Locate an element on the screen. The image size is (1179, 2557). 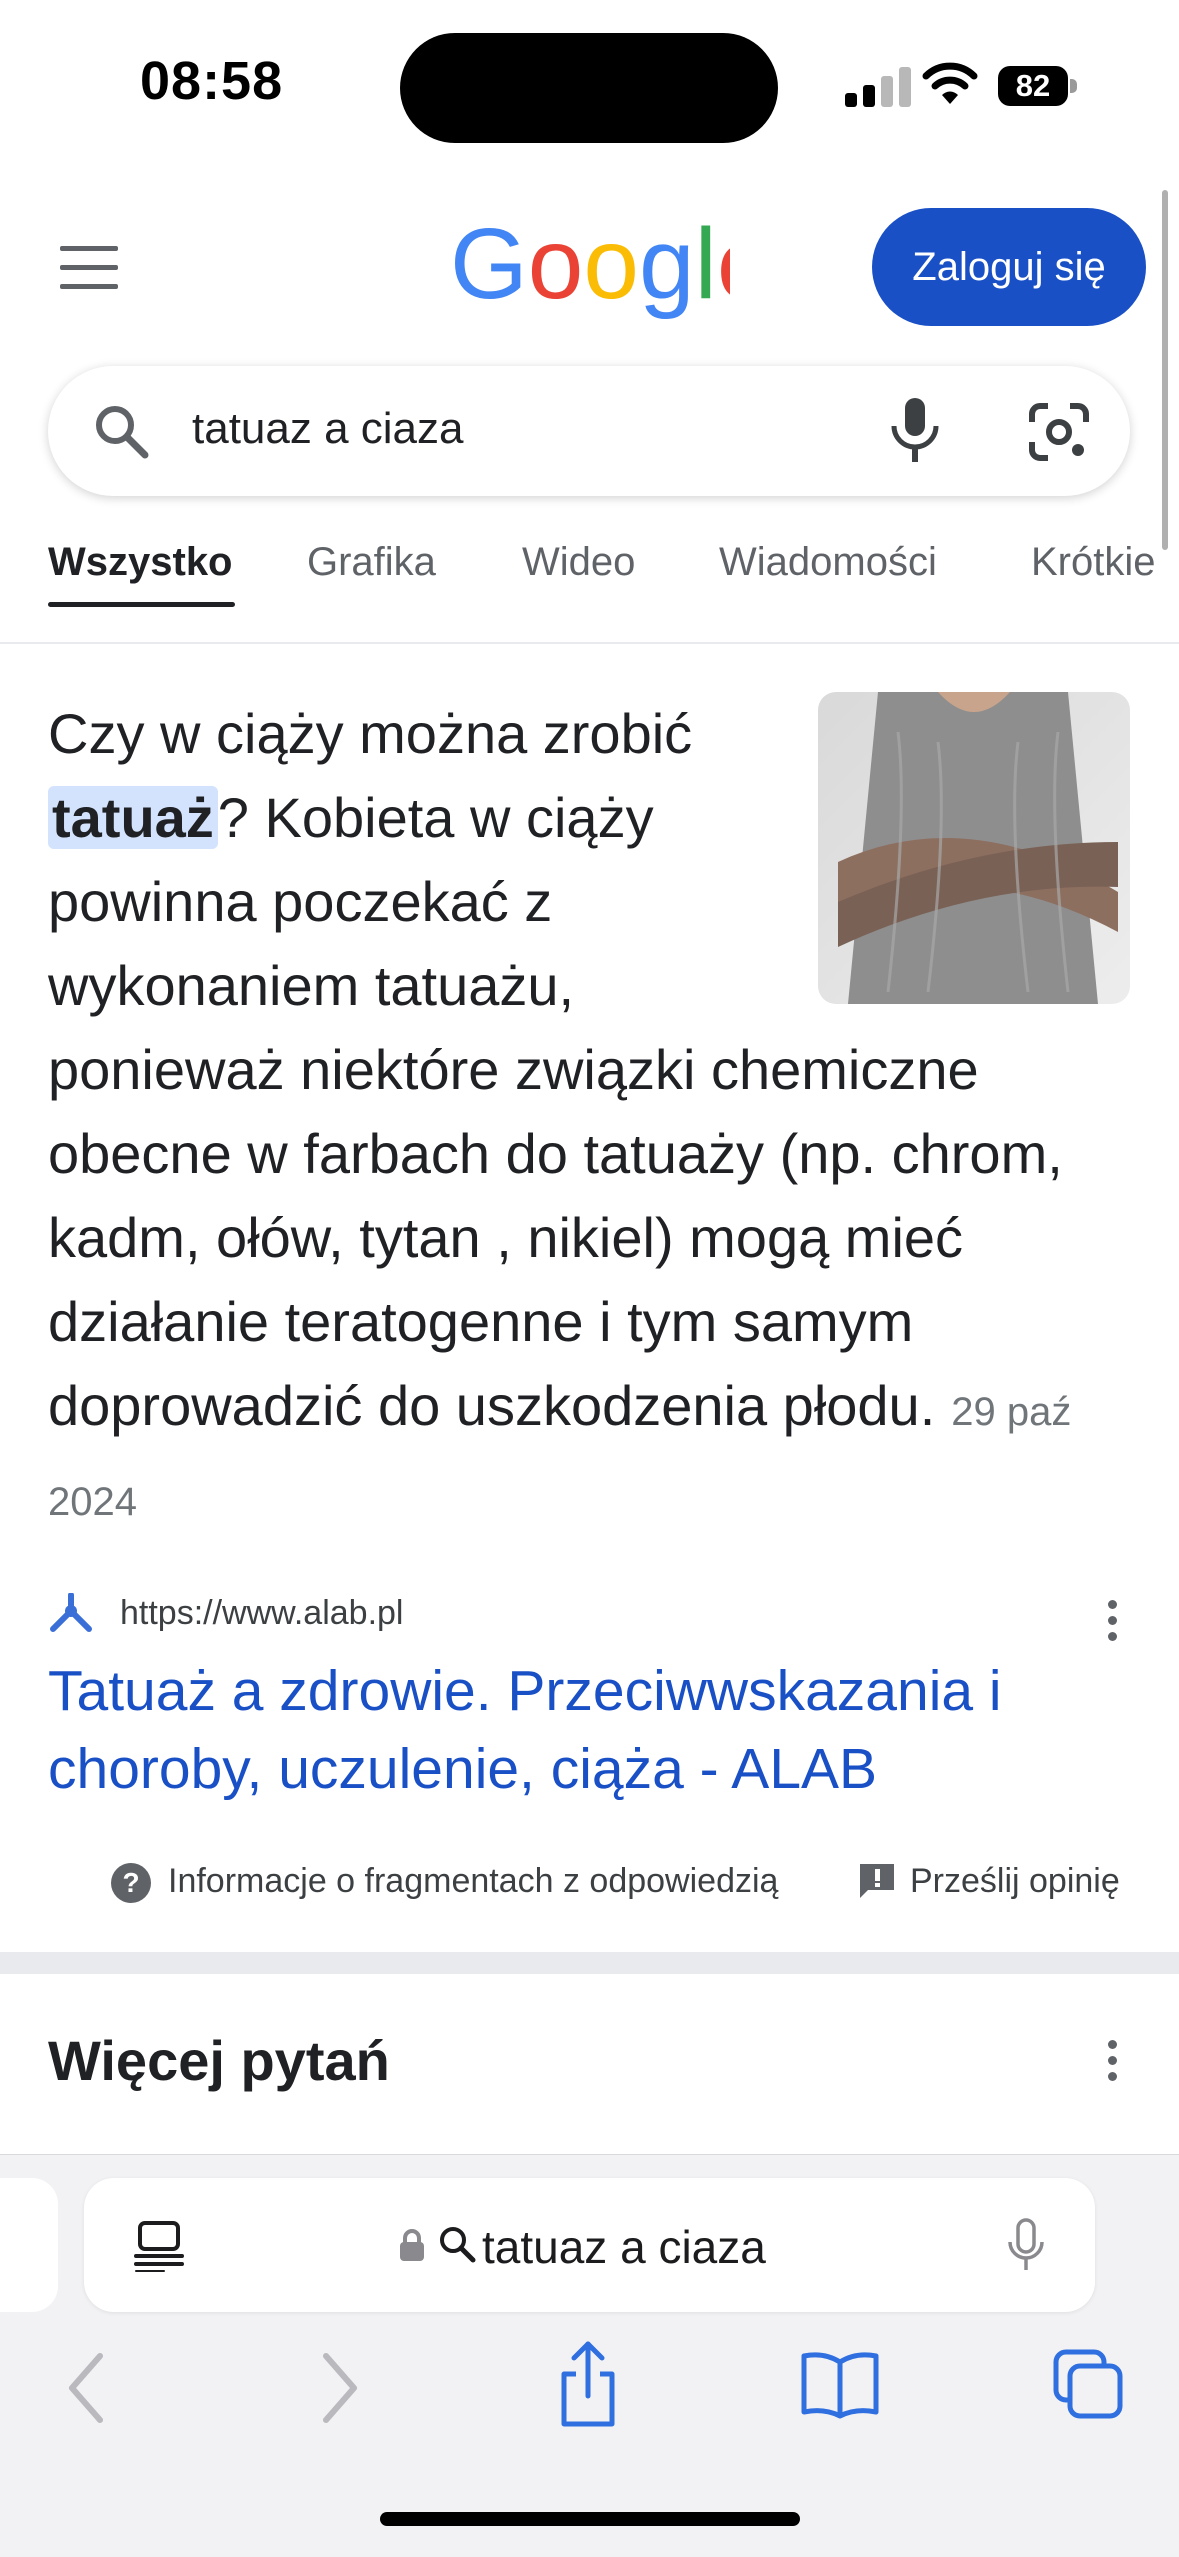
divider is located at coordinates (589, 643).